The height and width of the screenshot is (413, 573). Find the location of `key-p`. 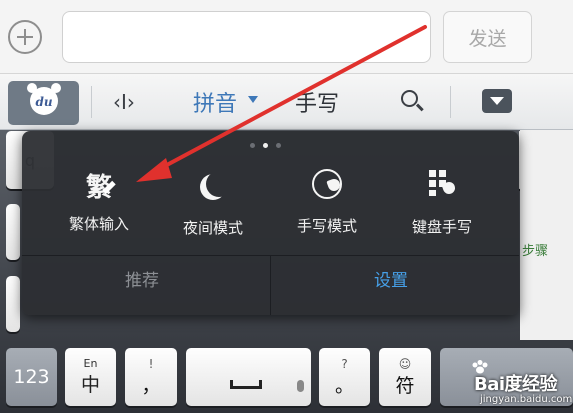

key-p is located at coordinates (519, 160).